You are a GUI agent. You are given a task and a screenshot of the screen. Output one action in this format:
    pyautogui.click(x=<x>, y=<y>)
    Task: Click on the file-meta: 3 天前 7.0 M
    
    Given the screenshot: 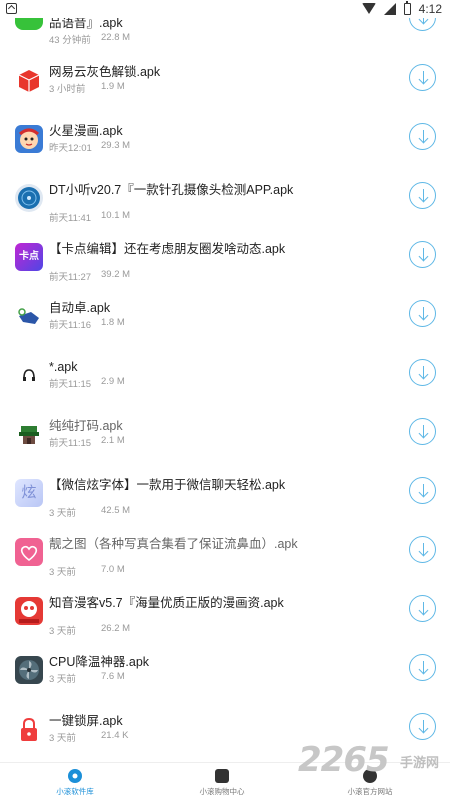 What is the action you would take?
    pyautogui.click(x=87, y=571)
    